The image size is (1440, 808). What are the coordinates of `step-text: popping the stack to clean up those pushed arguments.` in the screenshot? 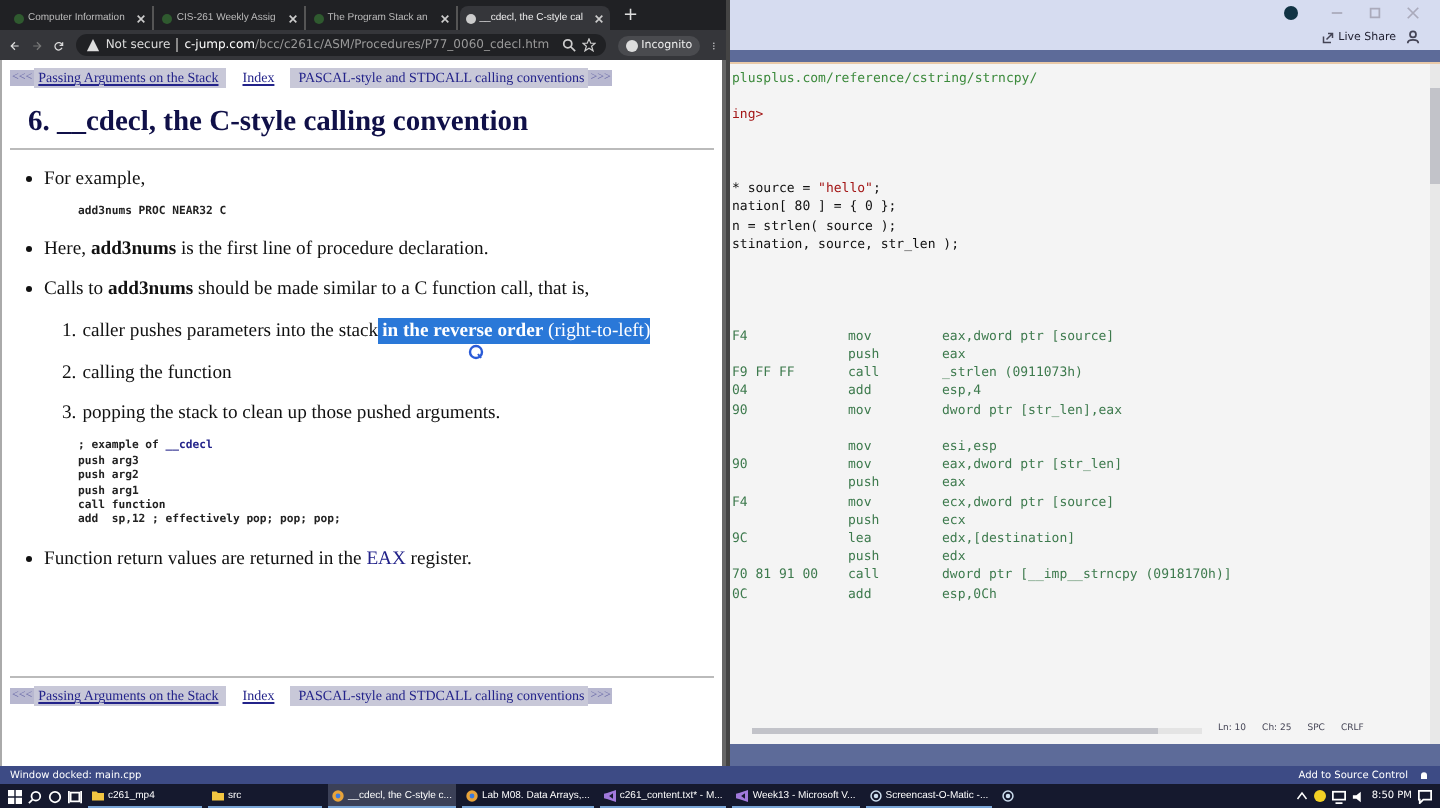 It's located at (291, 413).